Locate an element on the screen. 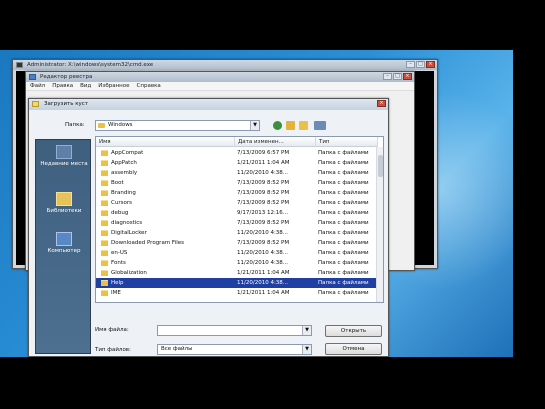 This screenshot has width=545, height=409. file-name: Cursors is located at coordinates (121, 203).